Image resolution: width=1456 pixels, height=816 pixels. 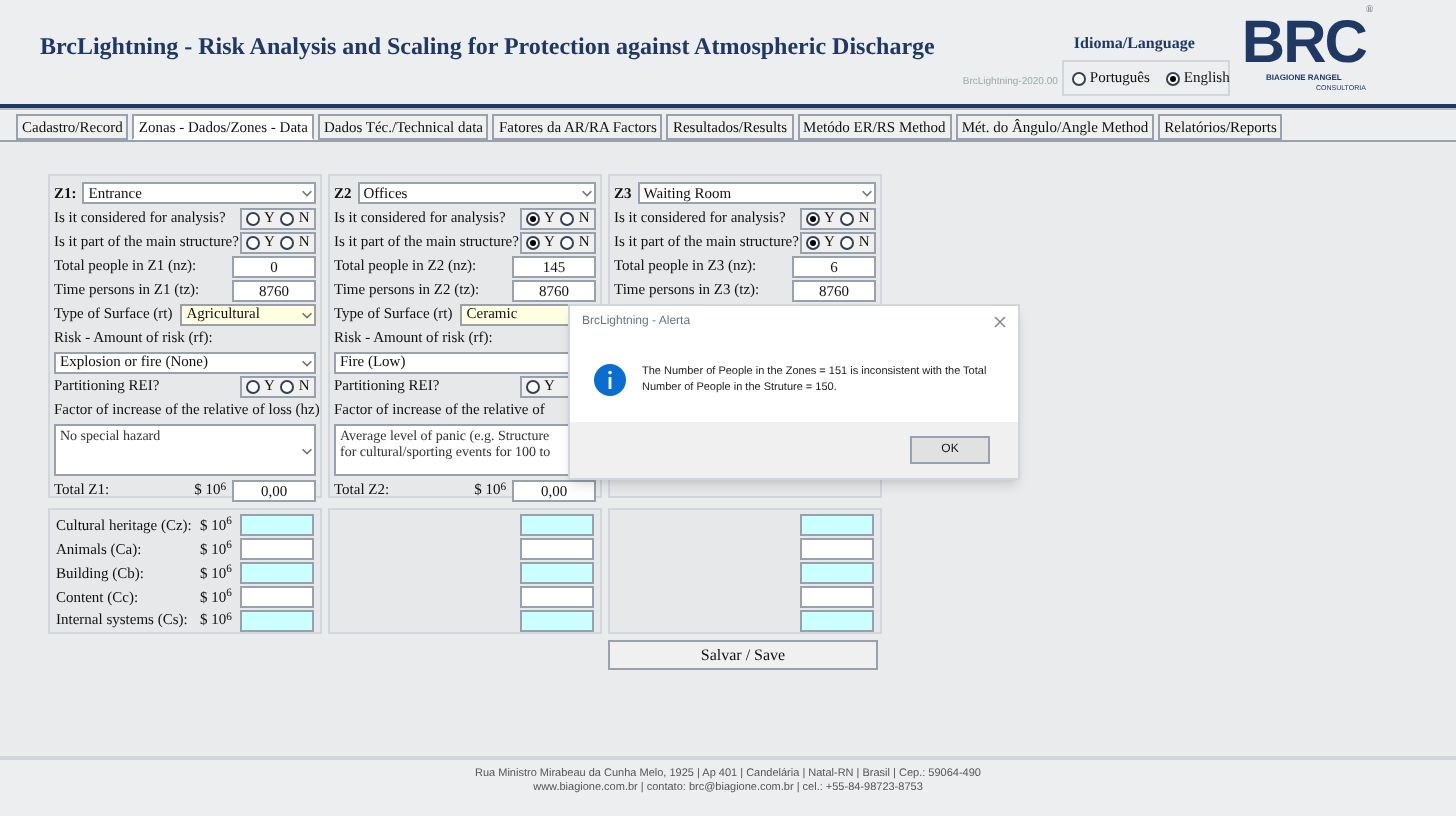 What do you see at coordinates (610, 380) in the screenshot?
I see `info-icon` at bounding box center [610, 380].